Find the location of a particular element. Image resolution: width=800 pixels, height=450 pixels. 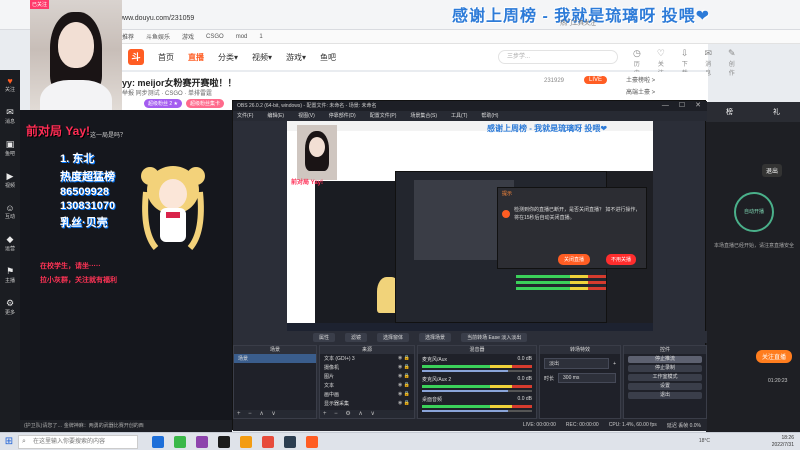

nav-home: 首页 is located at coordinates (166, 57).